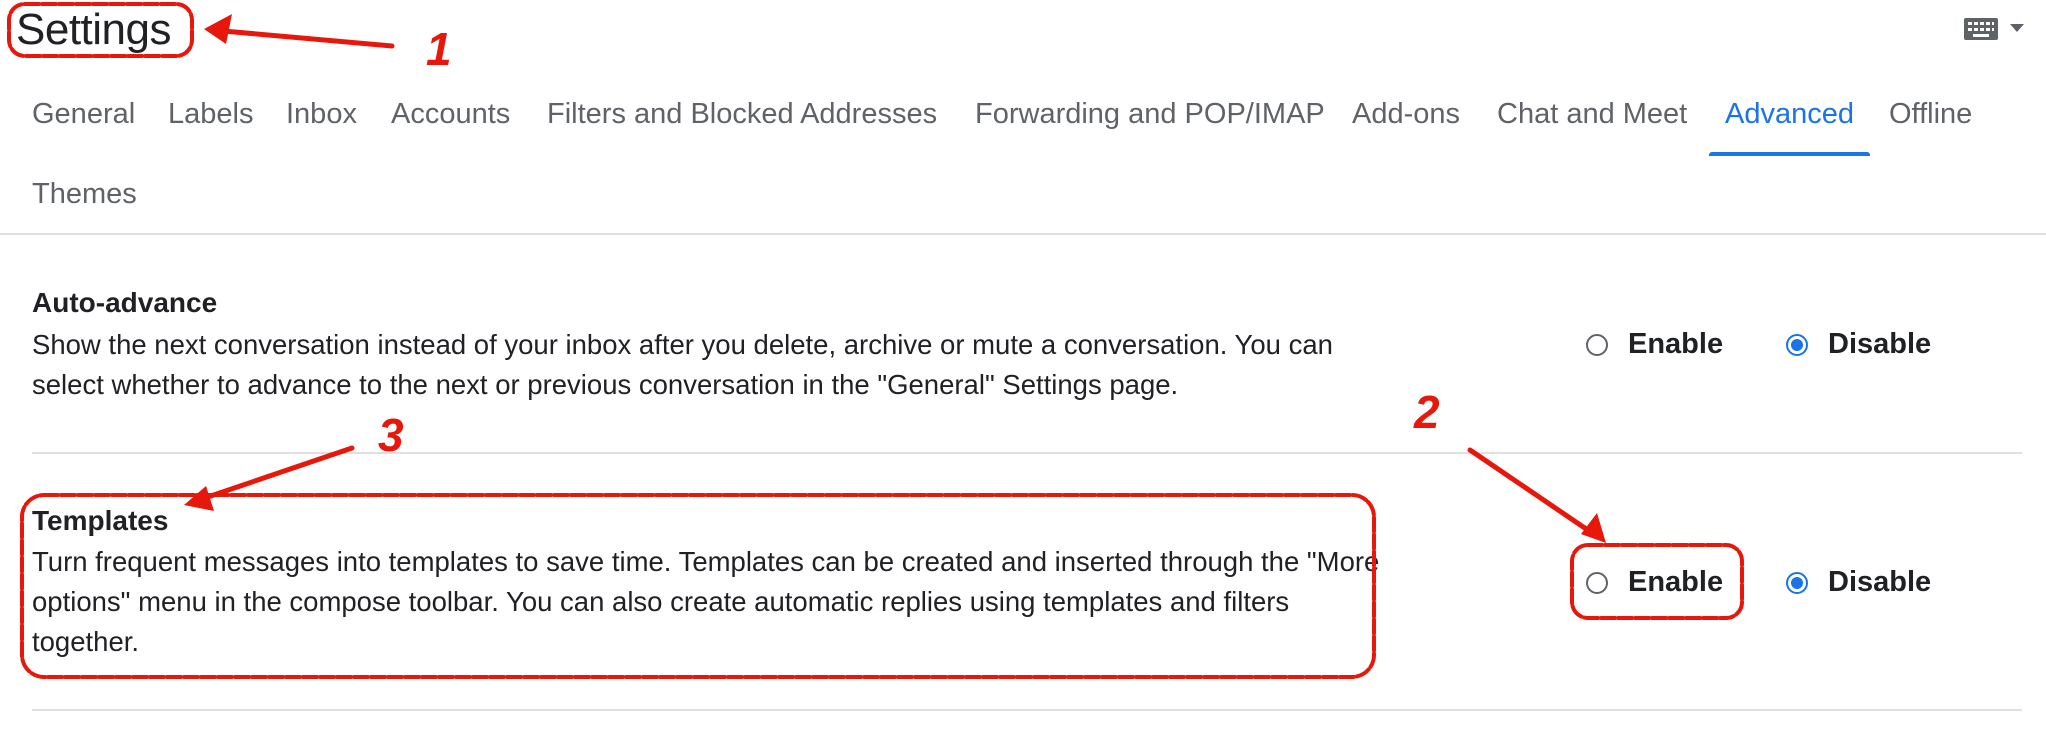 This screenshot has width=2046, height=748. What do you see at coordinates (391, 435) in the screenshot?
I see `annotation-number-3: 3` at bounding box center [391, 435].